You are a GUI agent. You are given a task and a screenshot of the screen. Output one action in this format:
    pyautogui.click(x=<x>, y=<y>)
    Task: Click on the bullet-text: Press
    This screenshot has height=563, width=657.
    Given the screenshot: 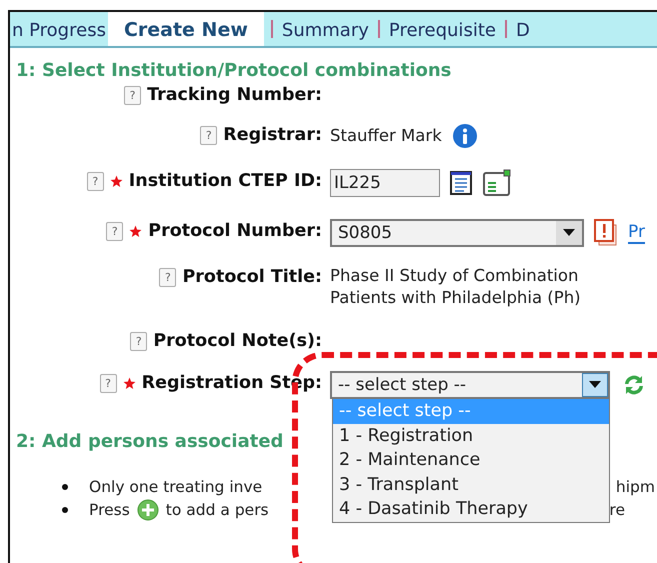 What is the action you would take?
    pyautogui.click(x=109, y=510)
    